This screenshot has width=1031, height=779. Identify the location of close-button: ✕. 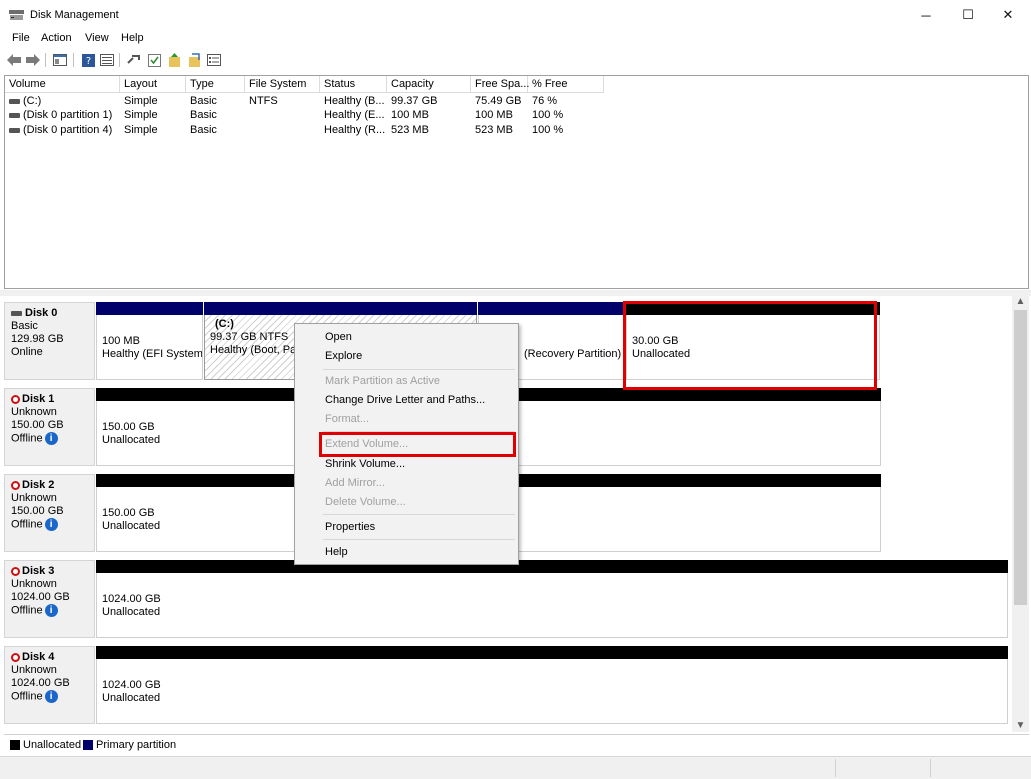
(1008, 15).